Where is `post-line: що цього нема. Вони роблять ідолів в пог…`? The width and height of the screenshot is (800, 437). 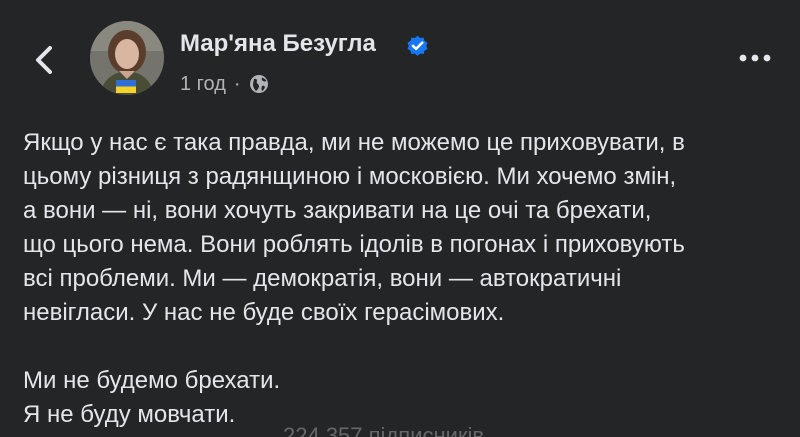
post-line: що цього нема. Вони роблять ідолів в пог… is located at coordinates (354, 244).